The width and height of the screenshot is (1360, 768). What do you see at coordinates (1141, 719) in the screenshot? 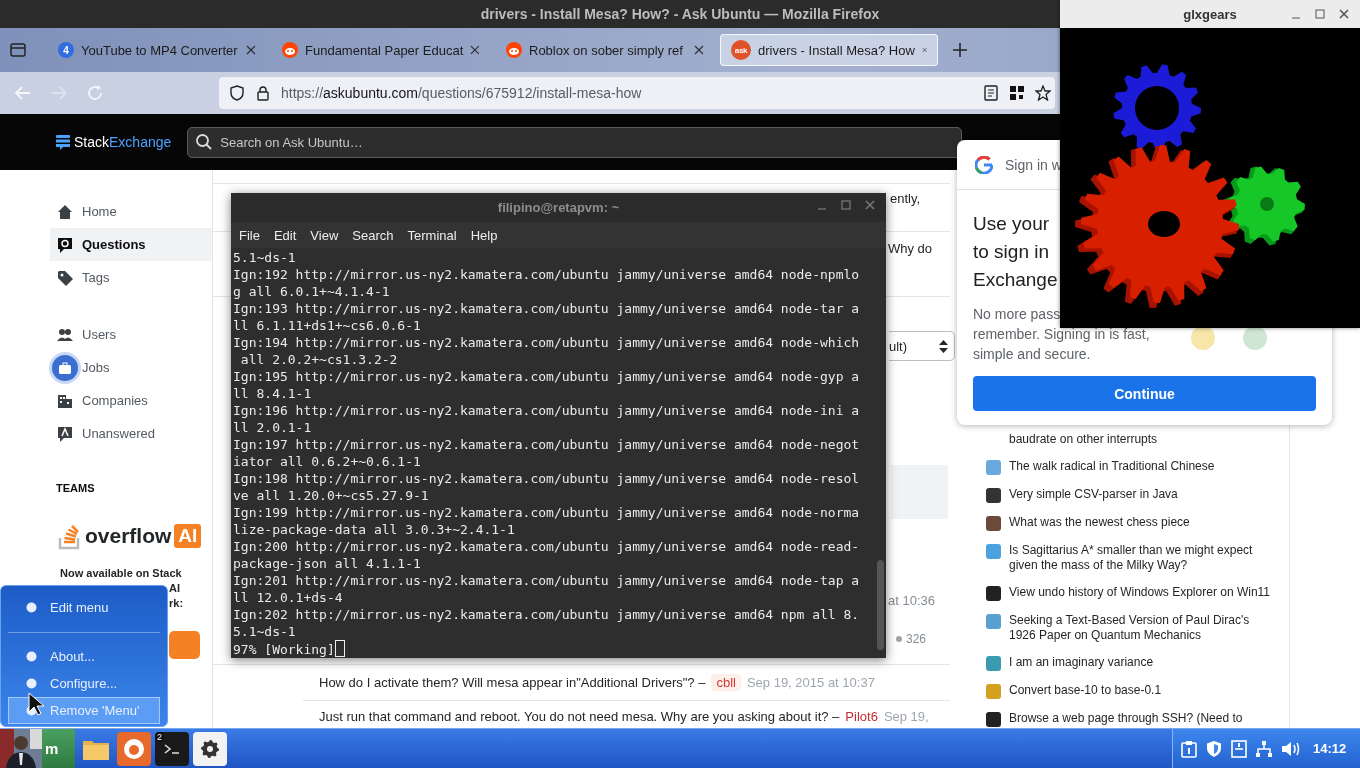
I see `question-link: Browse a web page through SSH? (Need to` at bounding box center [1141, 719].